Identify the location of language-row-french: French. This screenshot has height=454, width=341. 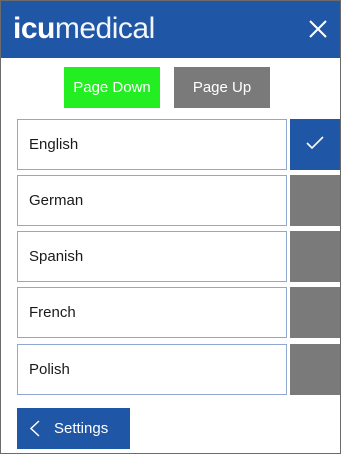
(178, 312).